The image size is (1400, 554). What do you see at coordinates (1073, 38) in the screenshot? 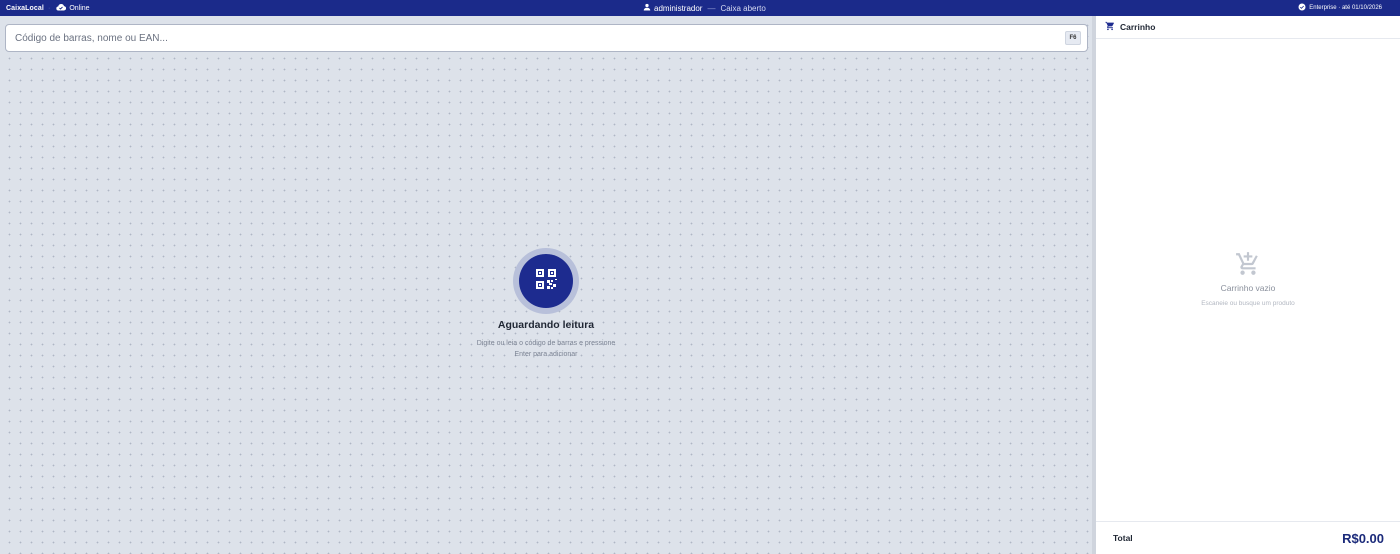
I see `shortcut-key-badge: F6` at bounding box center [1073, 38].